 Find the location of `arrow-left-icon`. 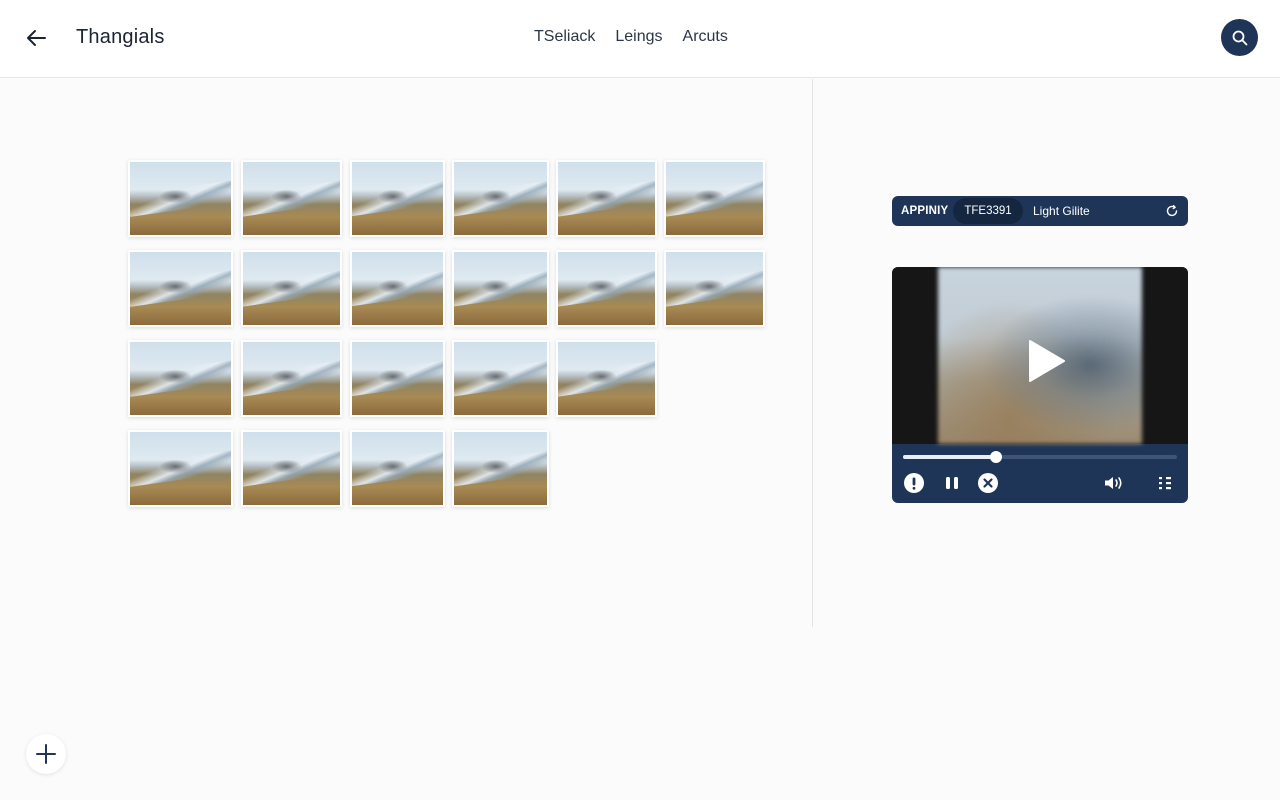

arrow-left-icon is located at coordinates (36, 38).